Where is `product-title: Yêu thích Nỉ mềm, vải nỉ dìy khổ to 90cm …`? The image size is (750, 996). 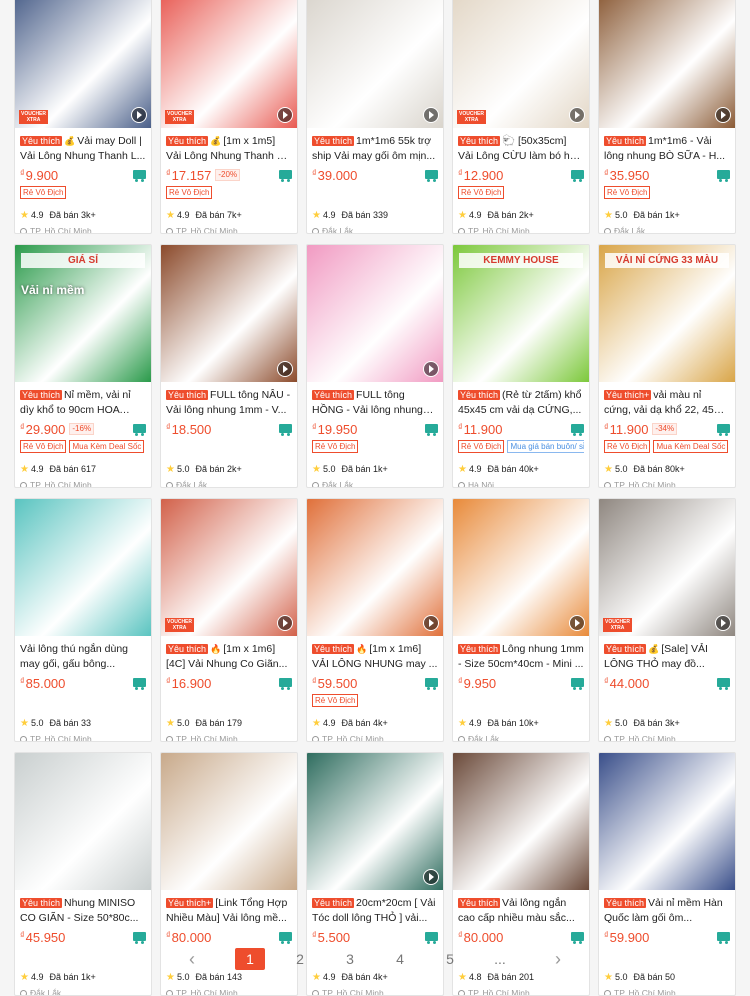 product-title: Yêu thích Nỉ mềm, vải nỉ dìy khổ to 90cm … is located at coordinates (83, 403).